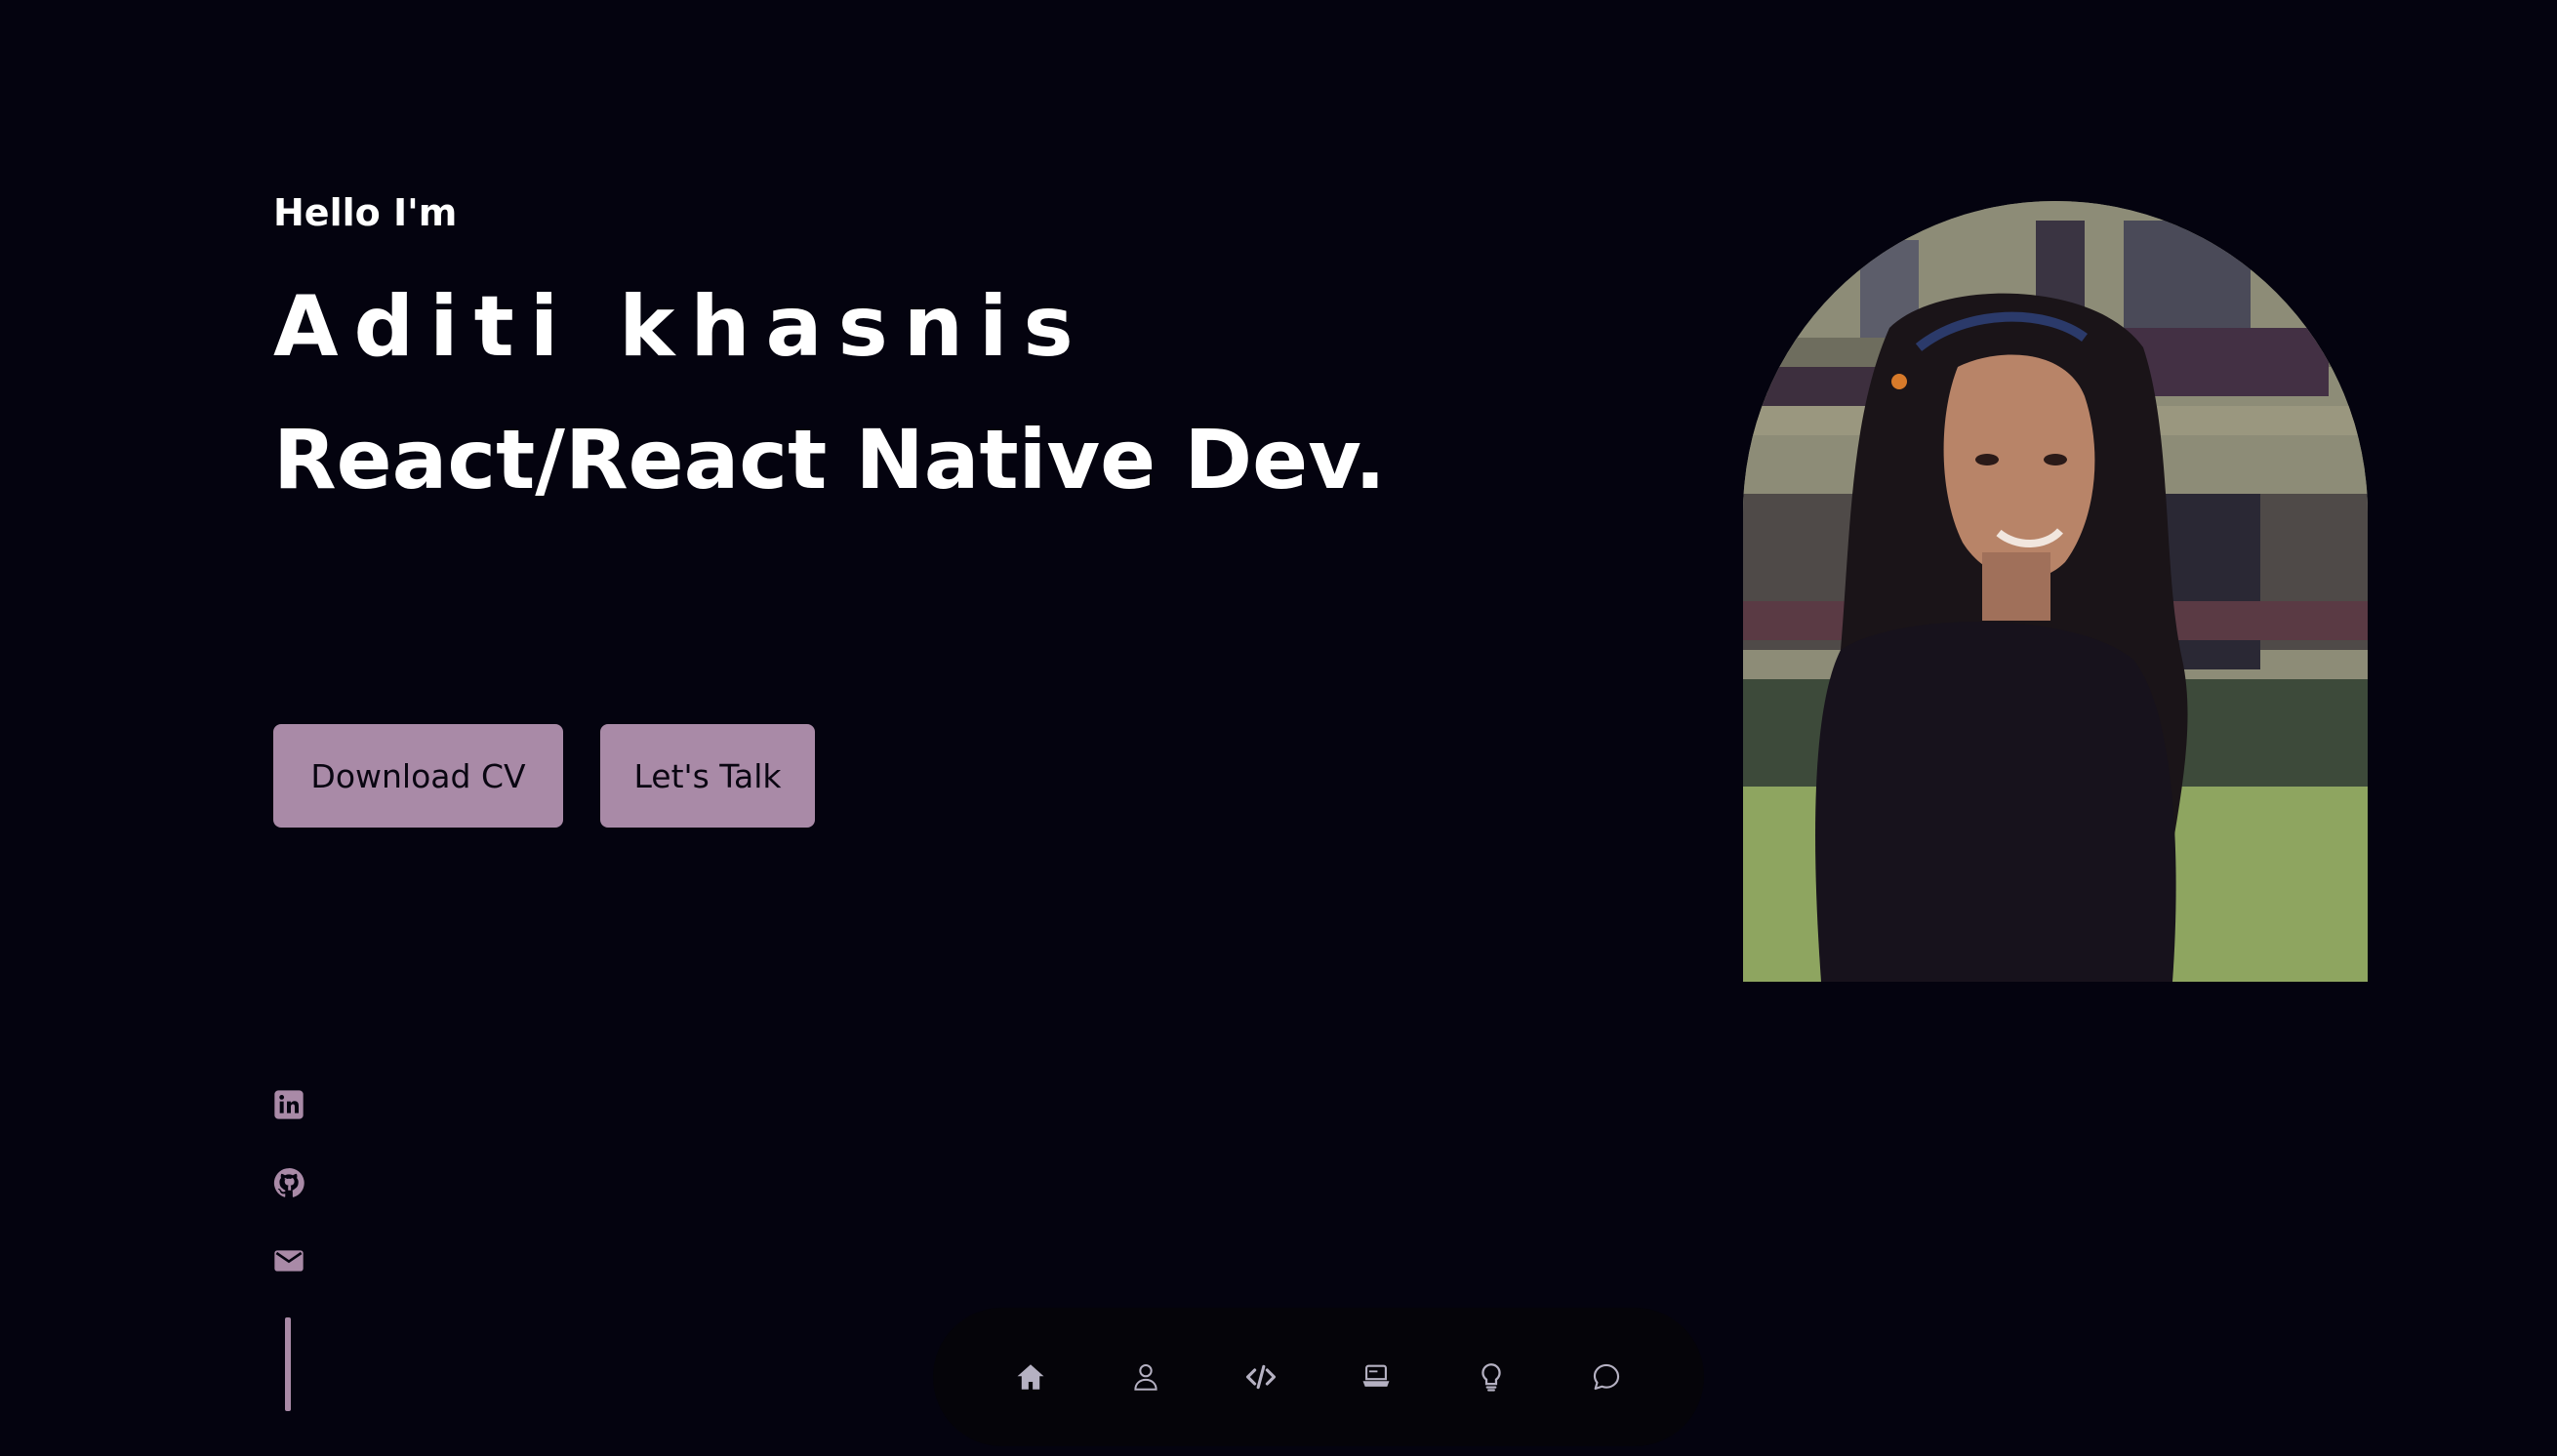 The width and height of the screenshot is (2557, 1456). I want to click on linkedin-icon, so click(289, 1104).